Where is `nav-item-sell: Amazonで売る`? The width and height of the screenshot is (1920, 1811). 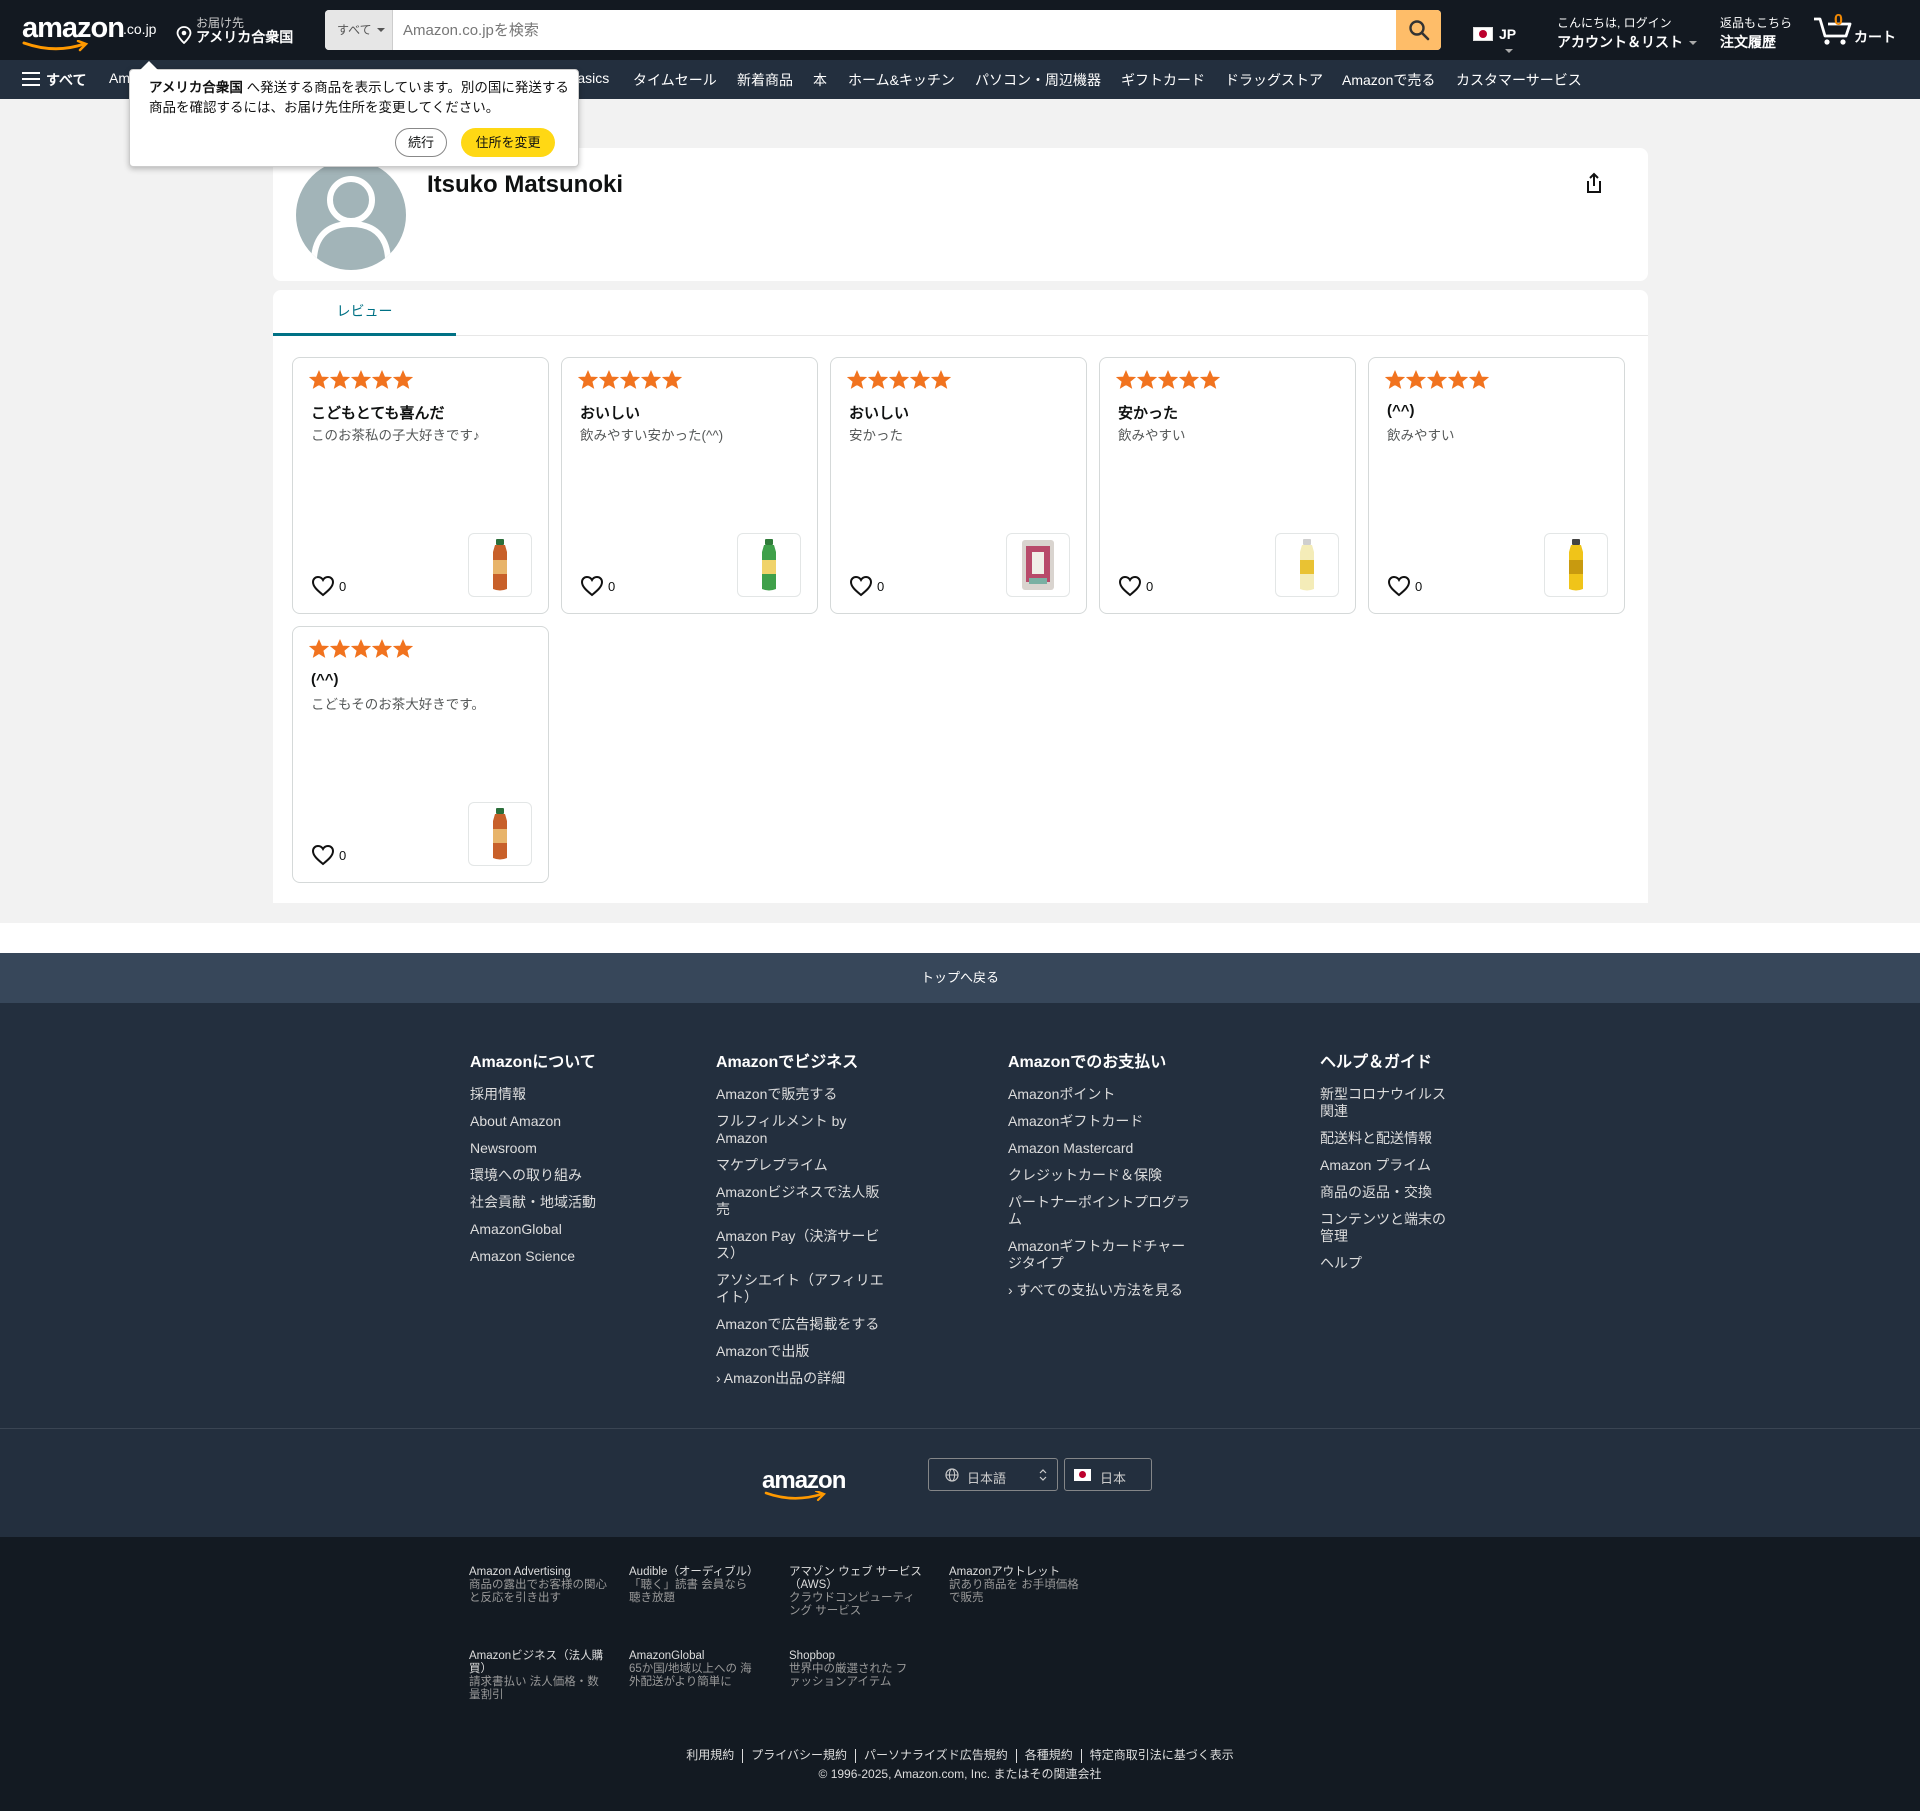
nav-item-sell: Amazonで売る is located at coordinates (1388, 80).